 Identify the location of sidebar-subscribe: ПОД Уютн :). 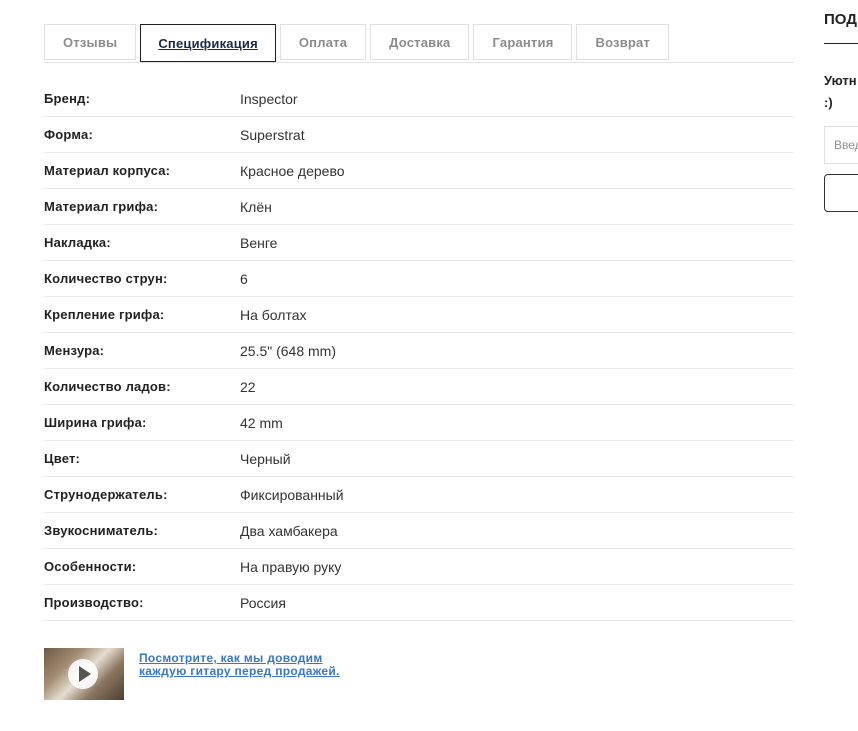
(841, 365).